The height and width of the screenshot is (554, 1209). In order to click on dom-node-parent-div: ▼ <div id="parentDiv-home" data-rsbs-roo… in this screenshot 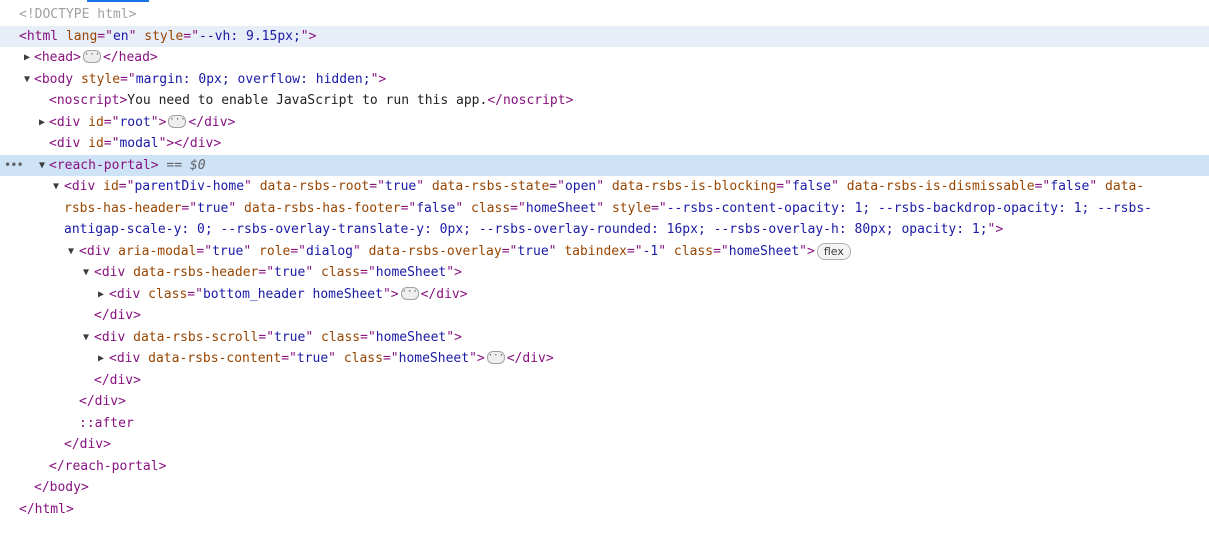, I will do `click(604, 187)`.